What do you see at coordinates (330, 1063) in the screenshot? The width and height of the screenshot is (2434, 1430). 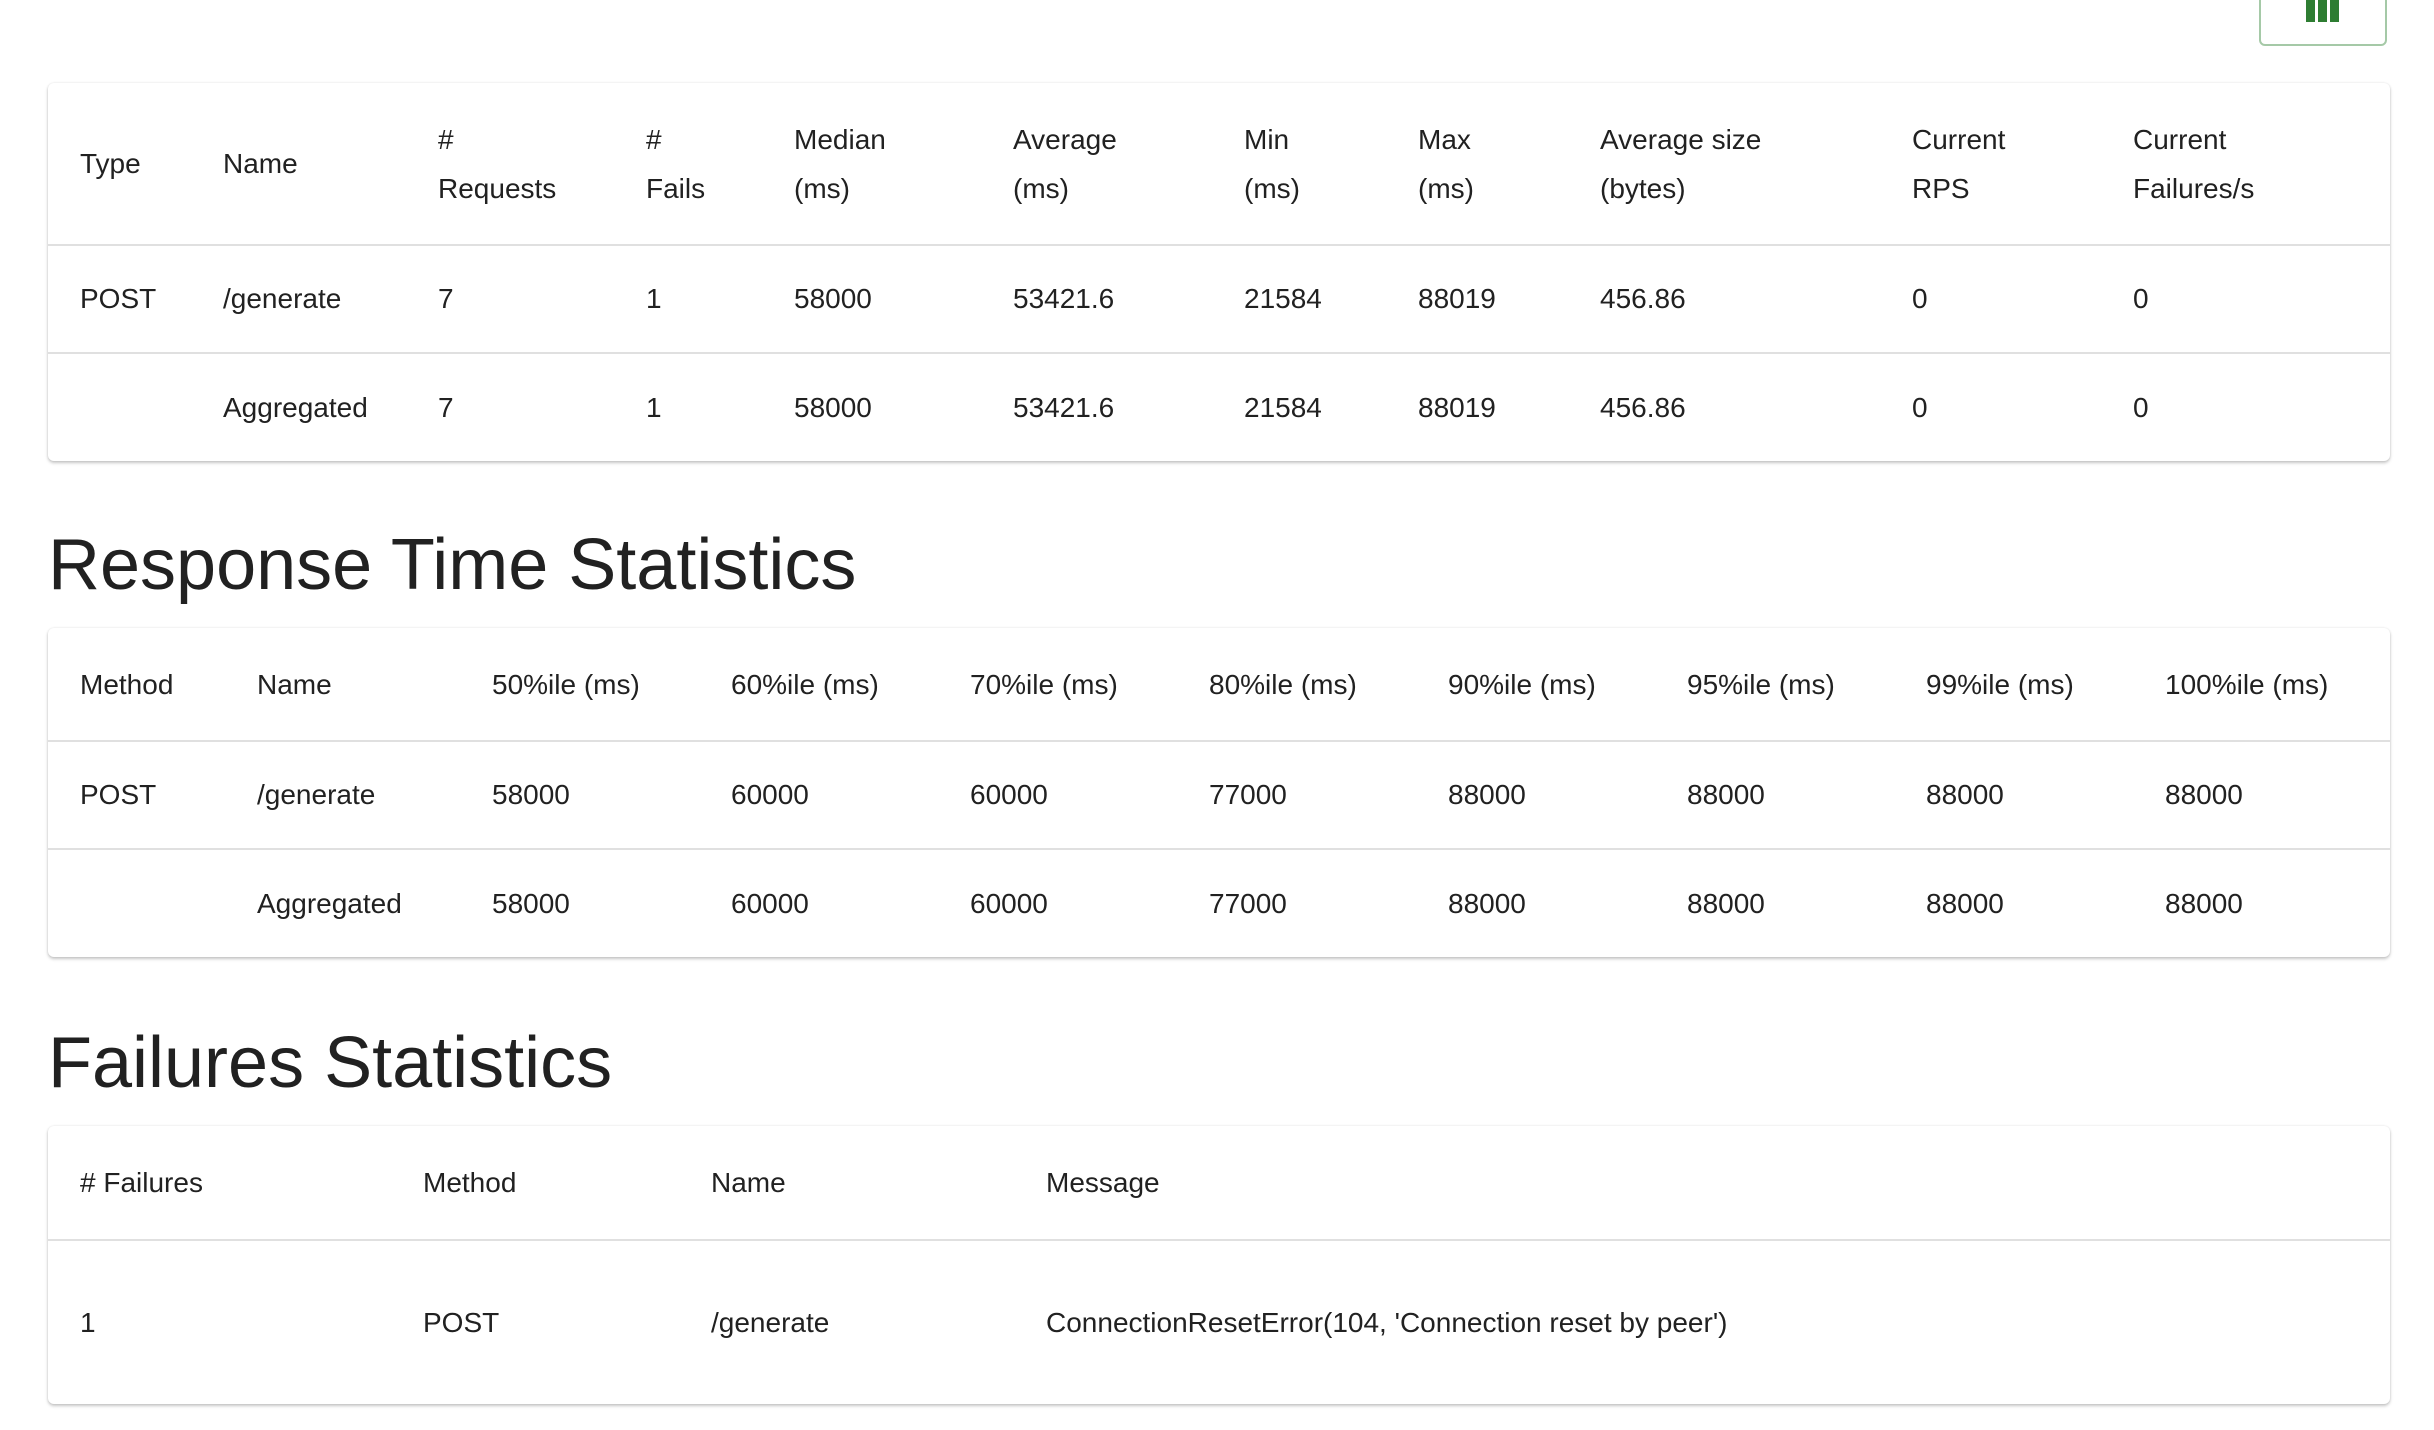 I see `failures-statistics-title: Failures Statistics` at bounding box center [330, 1063].